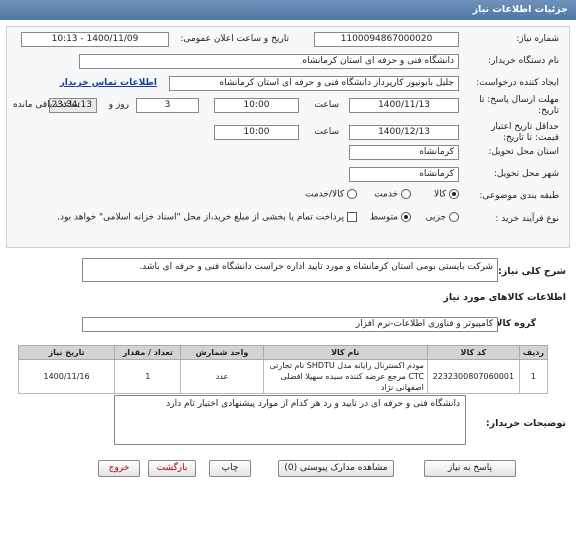 Image resolution: width=576 pixels, height=557 pixels. I want to click on description-label: شرح کلی نیاز:, so click(531, 271).